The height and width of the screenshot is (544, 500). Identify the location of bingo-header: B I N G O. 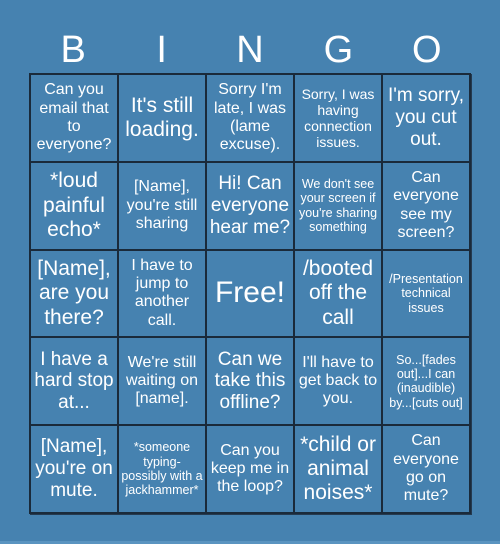
(250, 50).